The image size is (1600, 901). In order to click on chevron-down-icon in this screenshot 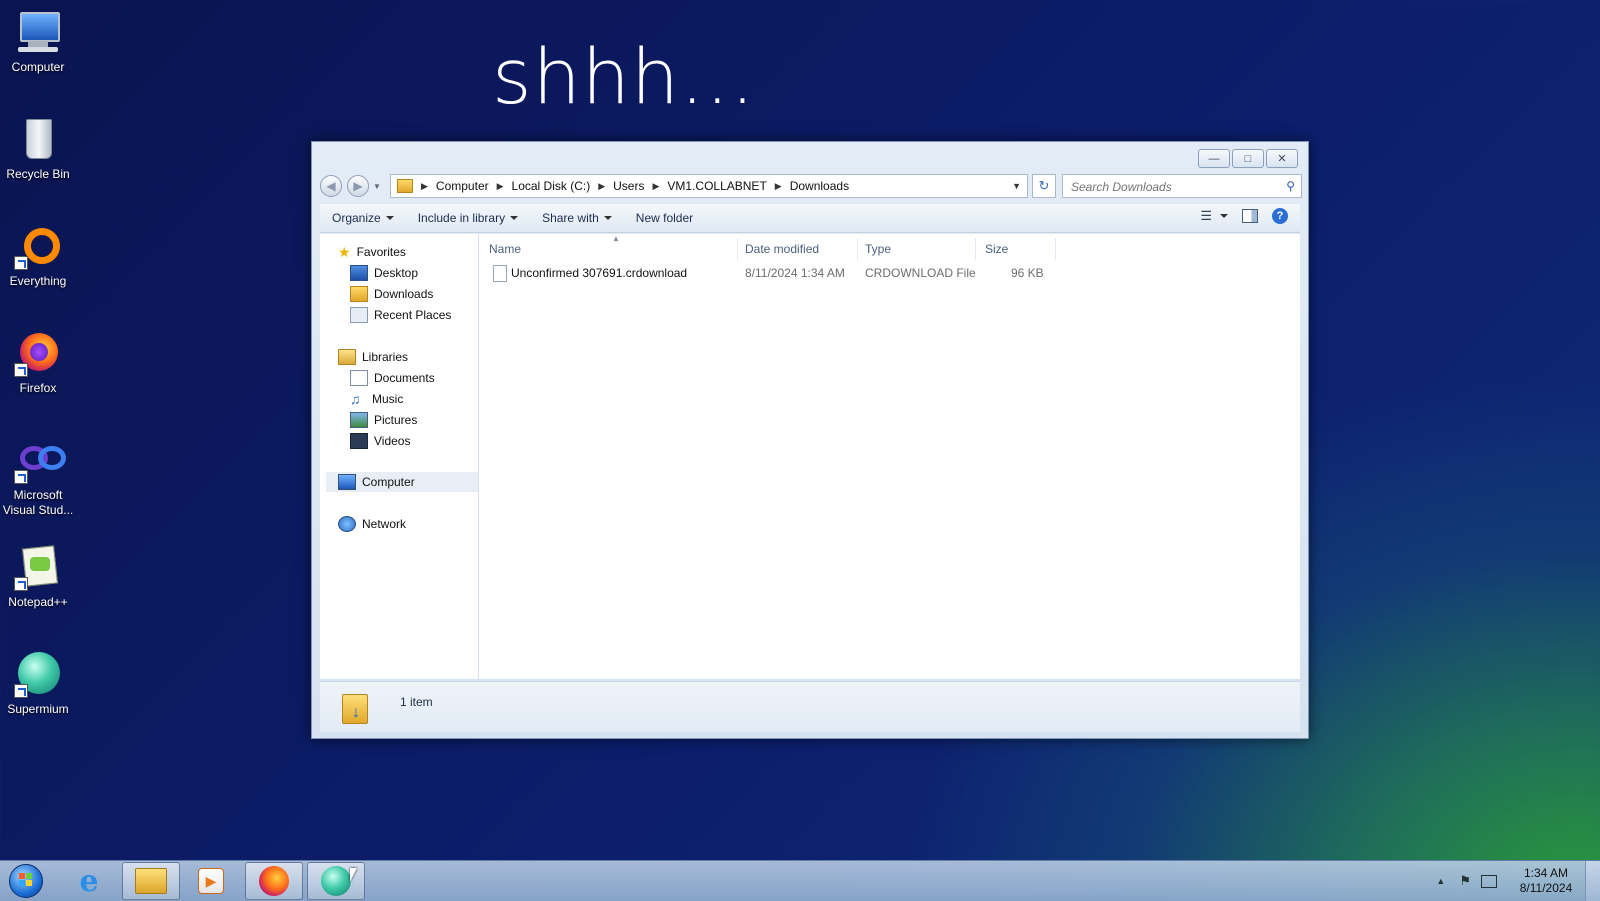, I will do `click(514, 218)`.